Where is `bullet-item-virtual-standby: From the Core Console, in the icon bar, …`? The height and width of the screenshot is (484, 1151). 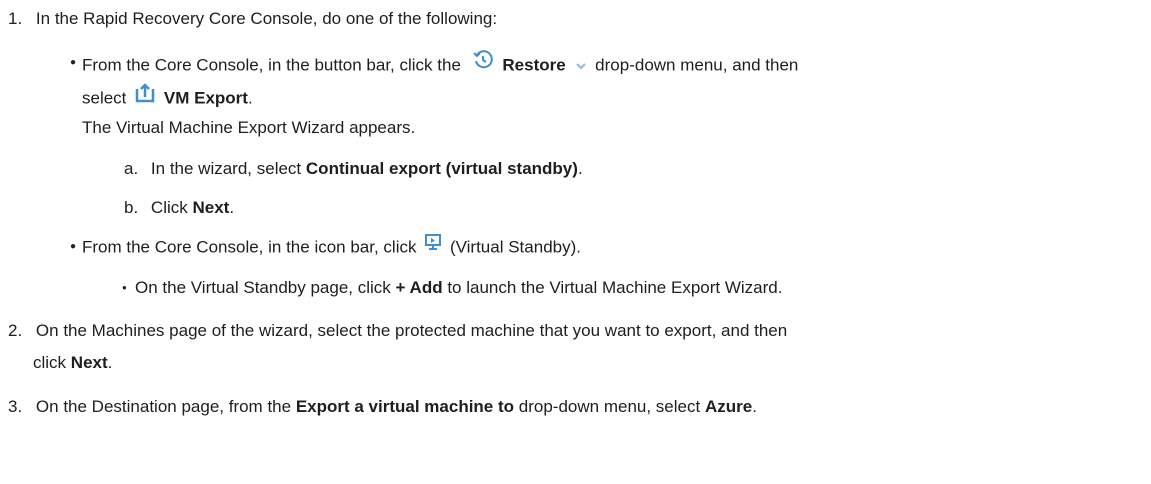
bullet-item-virtual-standby: From the Core Console, in the icon bar, … is located at coordinates (331, 246).